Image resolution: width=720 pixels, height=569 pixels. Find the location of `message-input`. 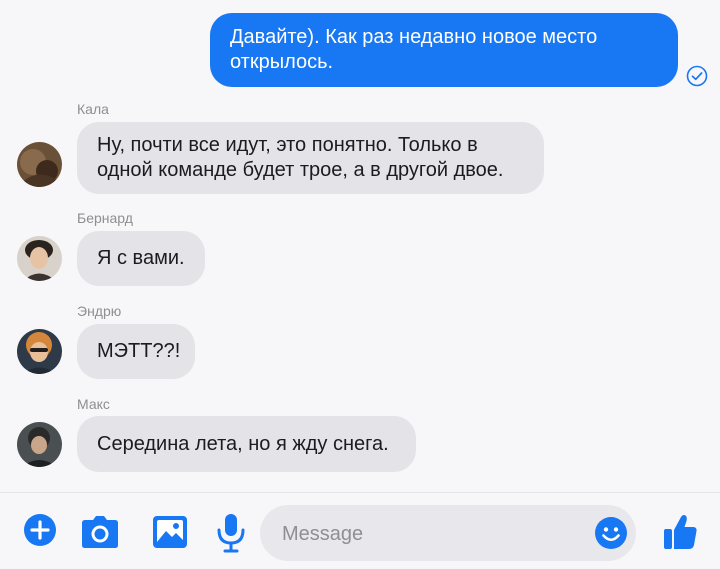

message-input is located at coordinates (432, 534).